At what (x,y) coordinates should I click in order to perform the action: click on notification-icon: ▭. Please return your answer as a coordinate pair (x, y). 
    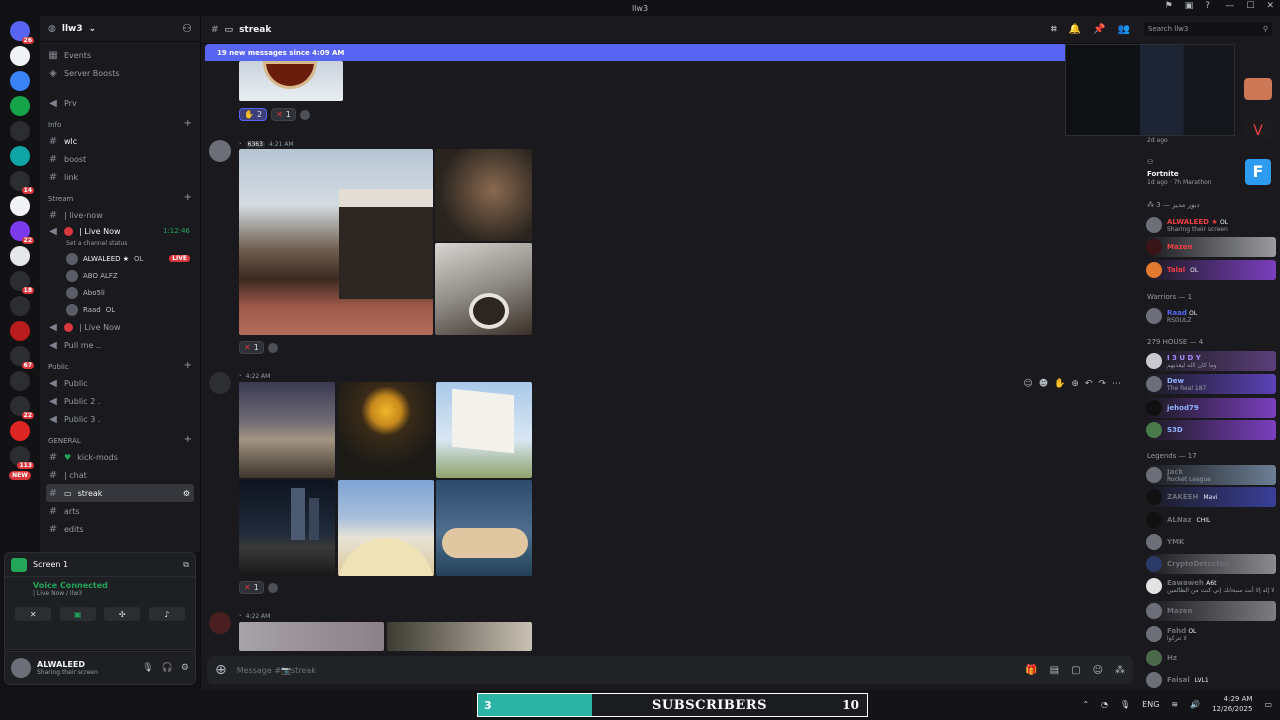
    Looking at the image, I should click on (1268, 704).